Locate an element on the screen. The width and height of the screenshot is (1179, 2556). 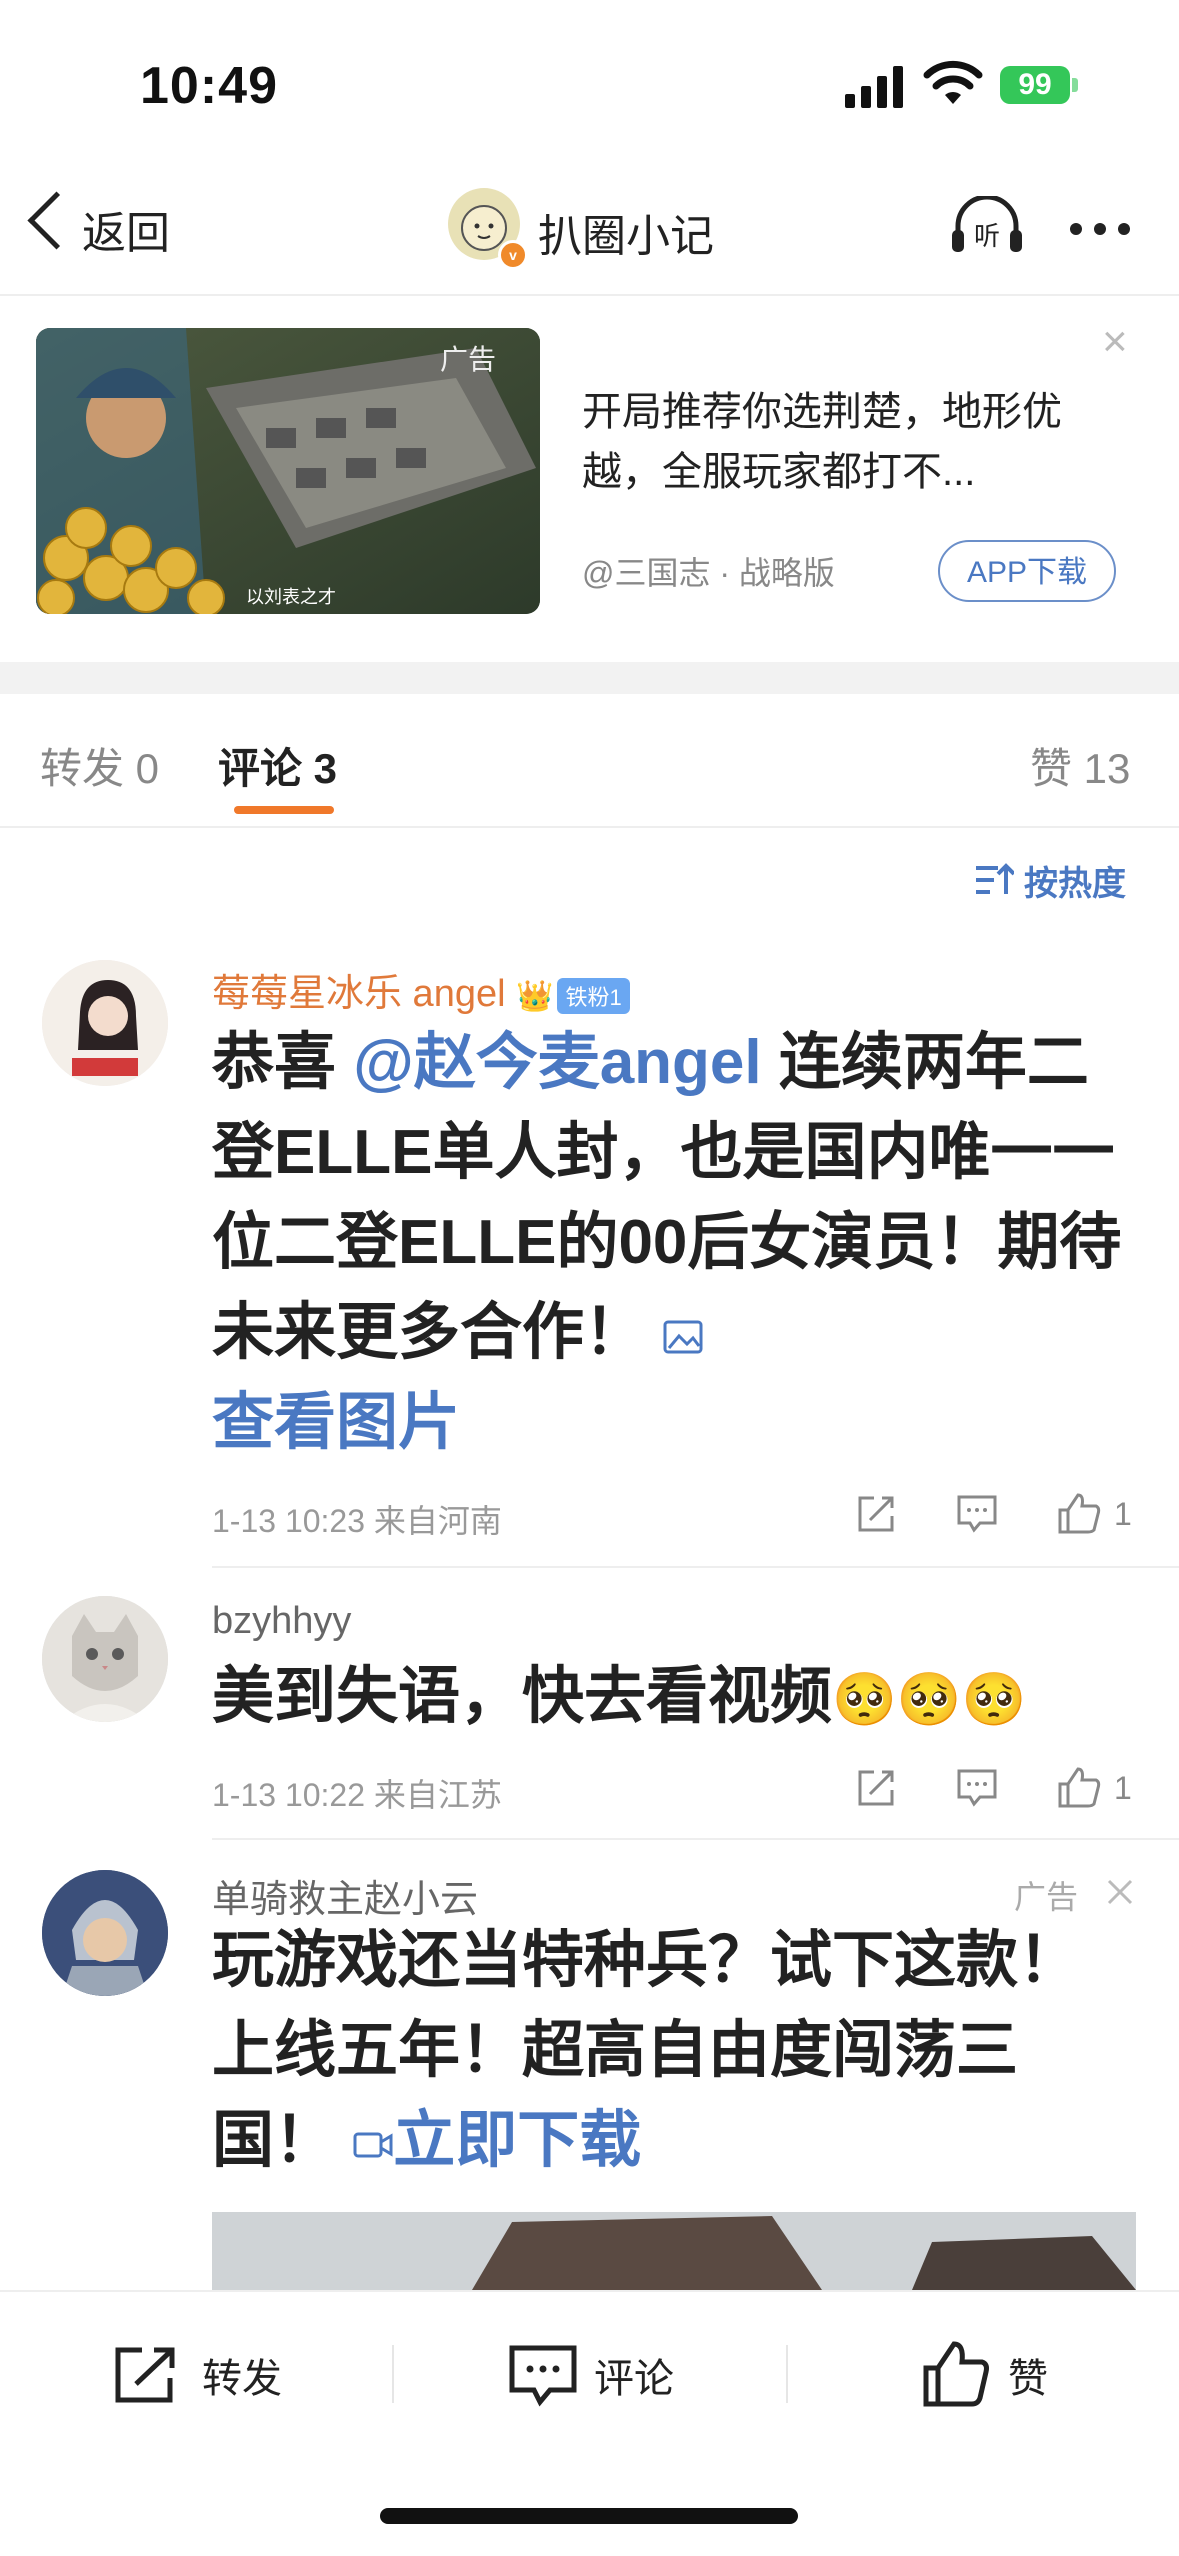
commenter-name: 莓莓星冰乐 angel 👑 铁粉1 is located at coordinates (421, 989).